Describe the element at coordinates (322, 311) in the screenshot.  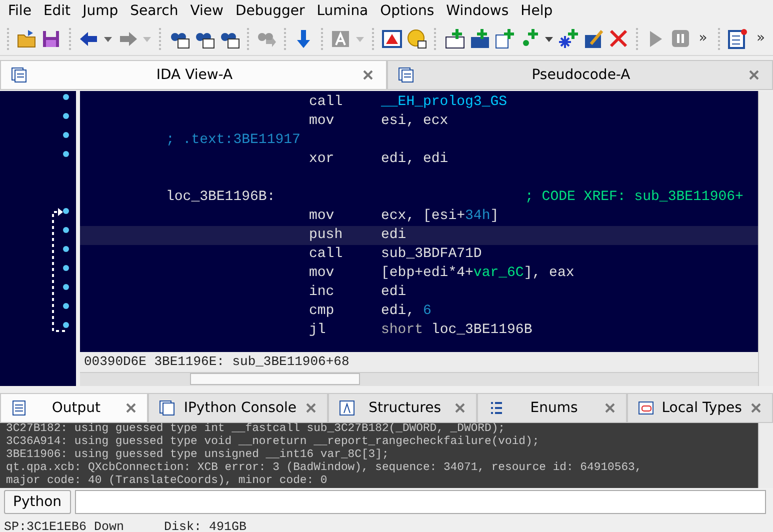
I see `mnemonic: cmp` at that location.